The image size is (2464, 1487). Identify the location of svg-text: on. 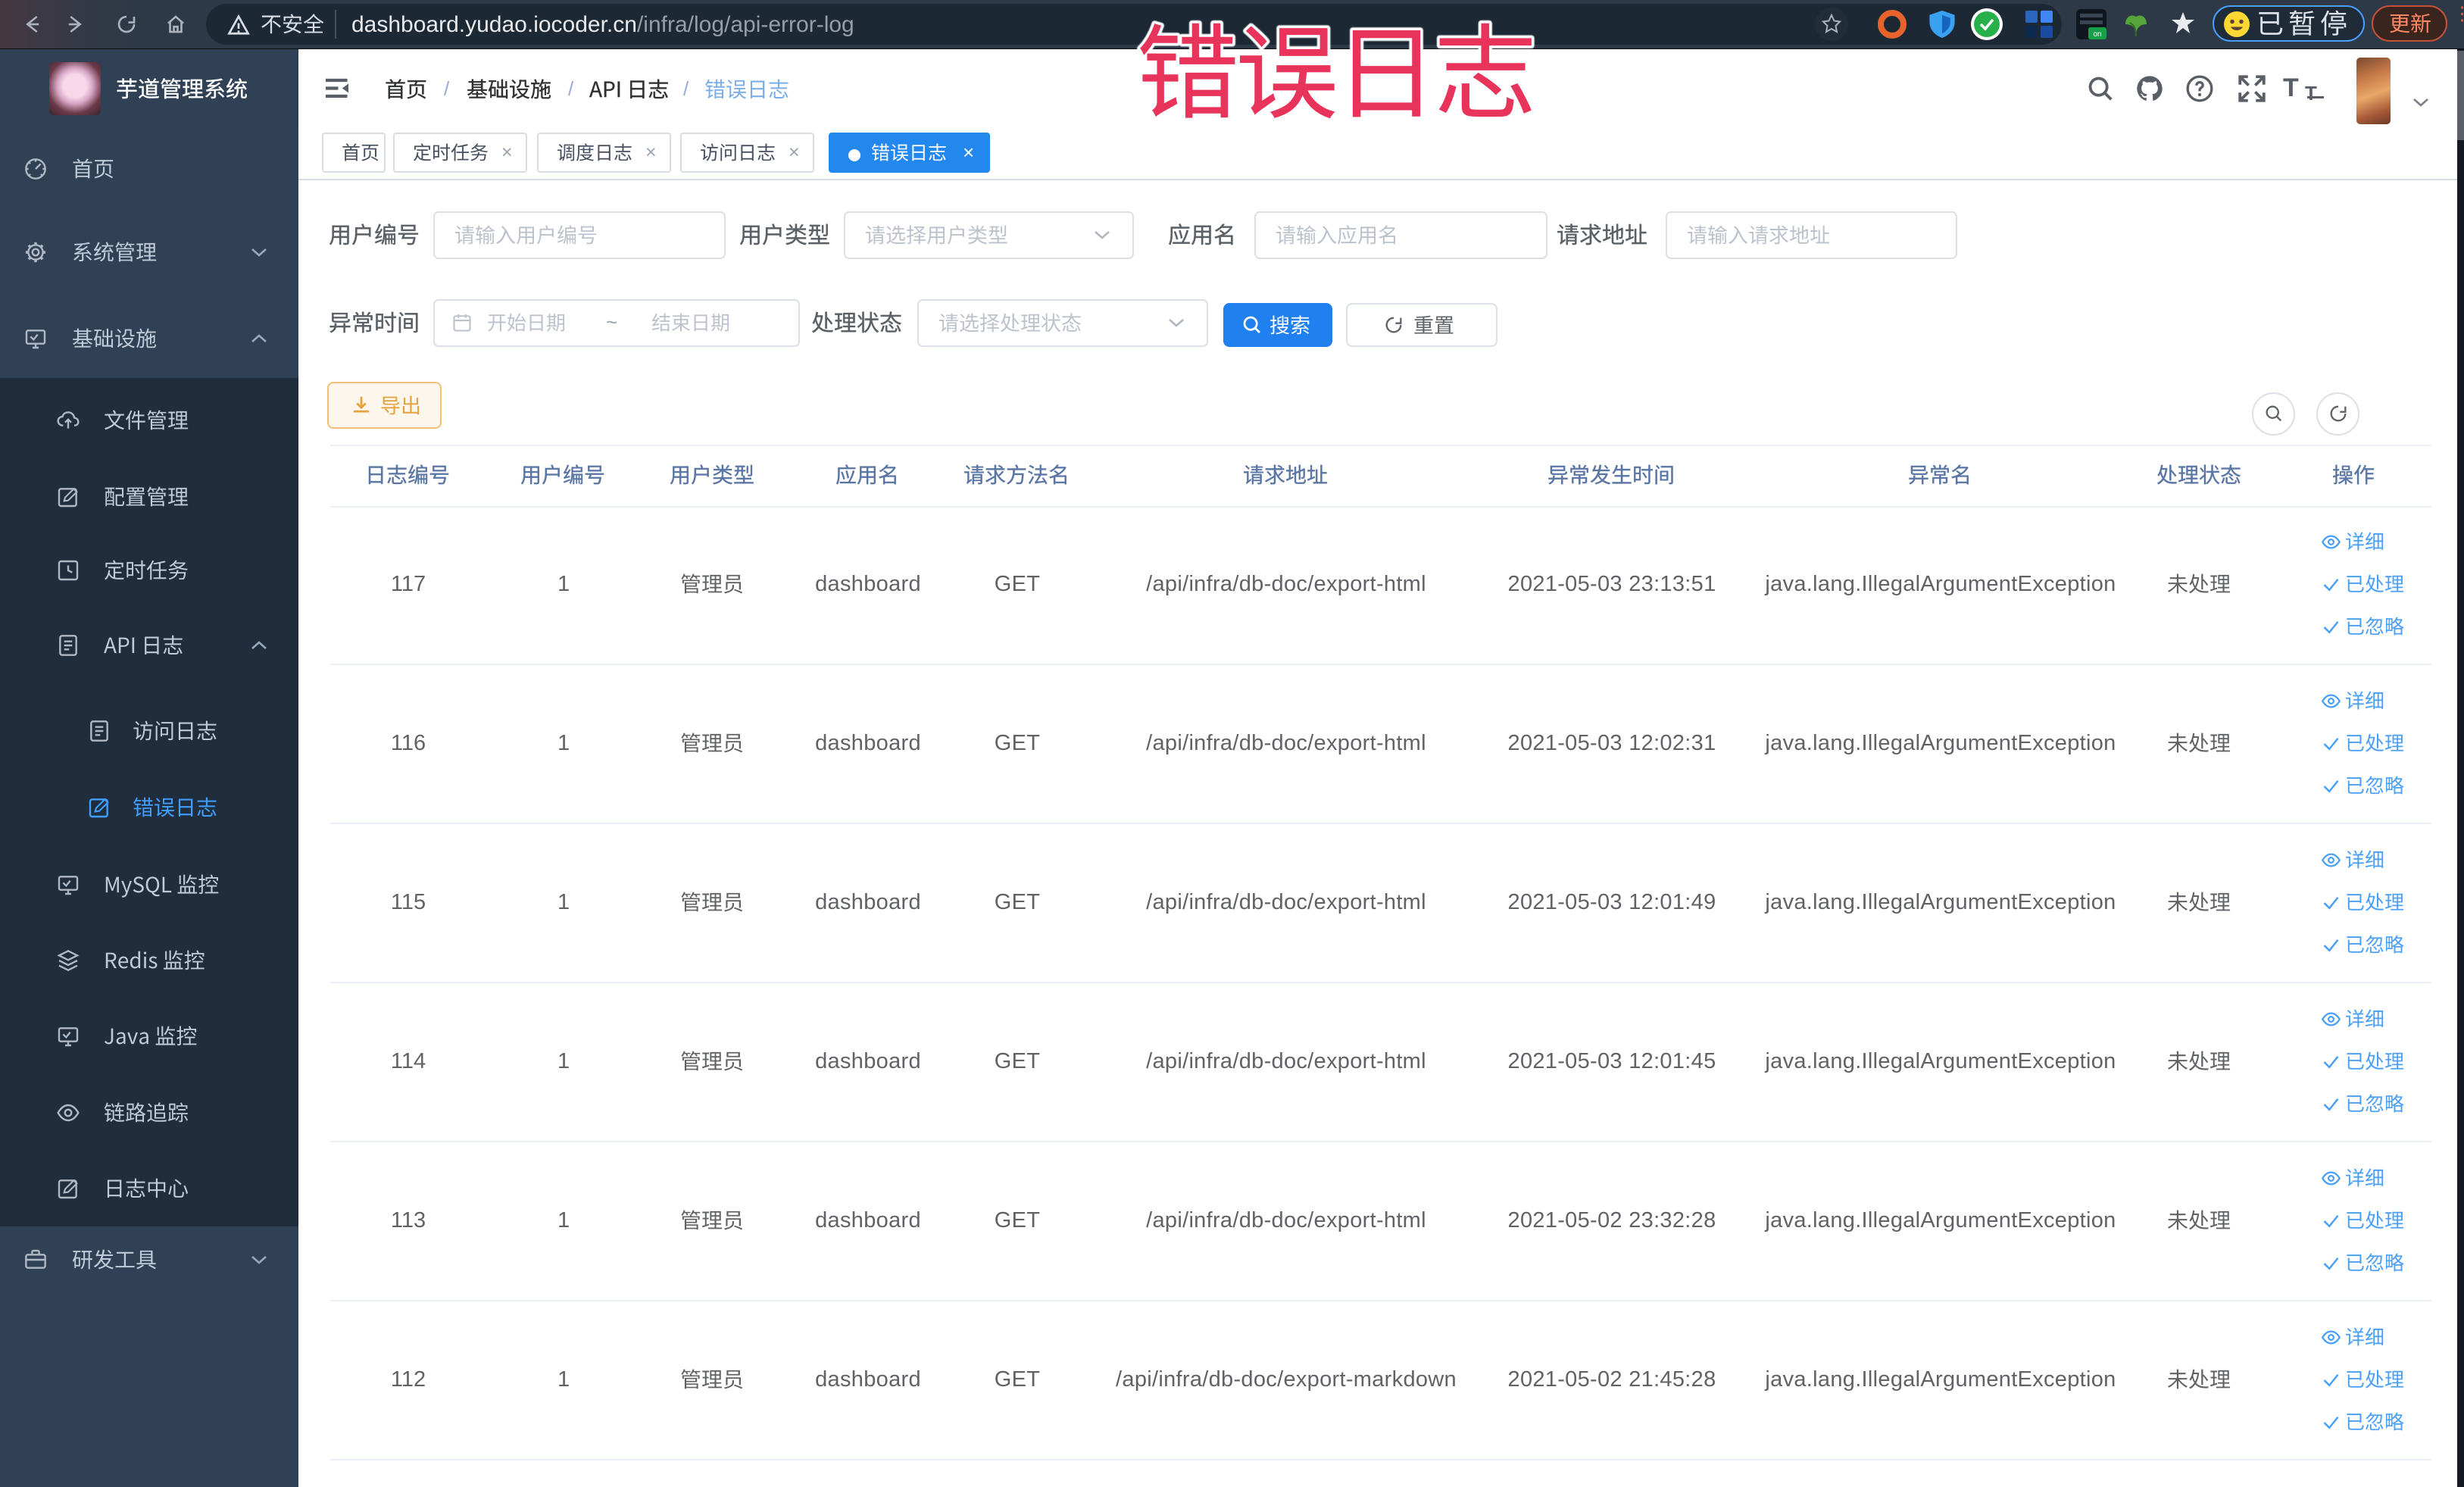
(2097, 34).